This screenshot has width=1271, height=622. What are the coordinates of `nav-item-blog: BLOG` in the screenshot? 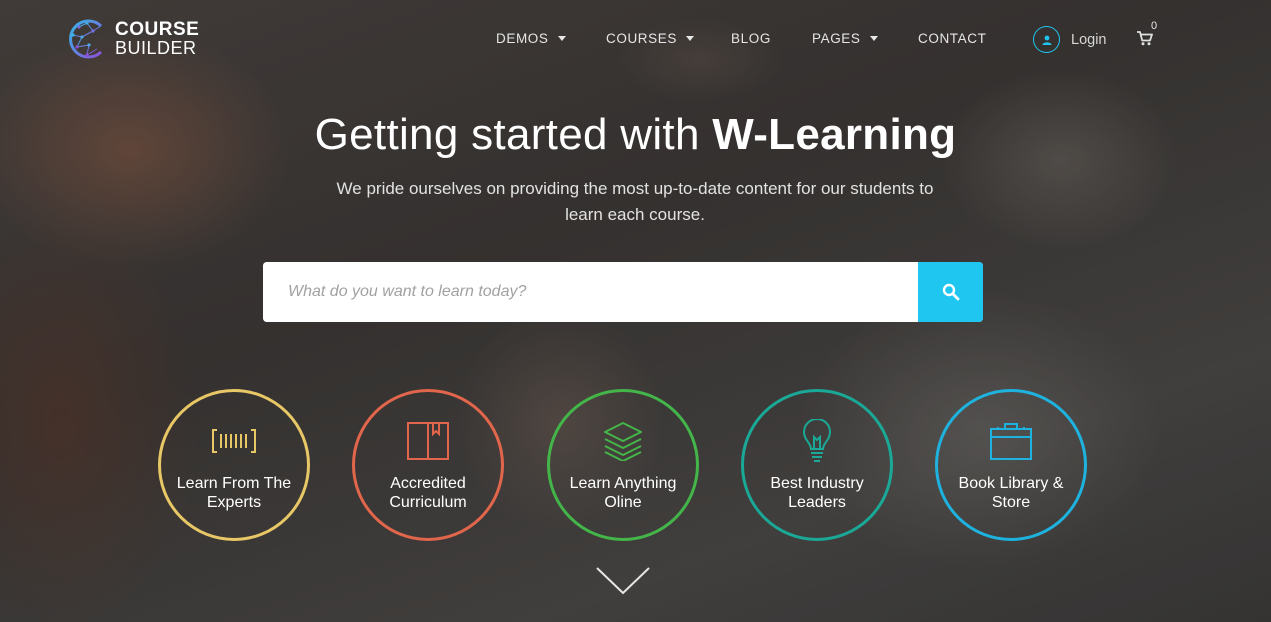 It's located at (751, 38).